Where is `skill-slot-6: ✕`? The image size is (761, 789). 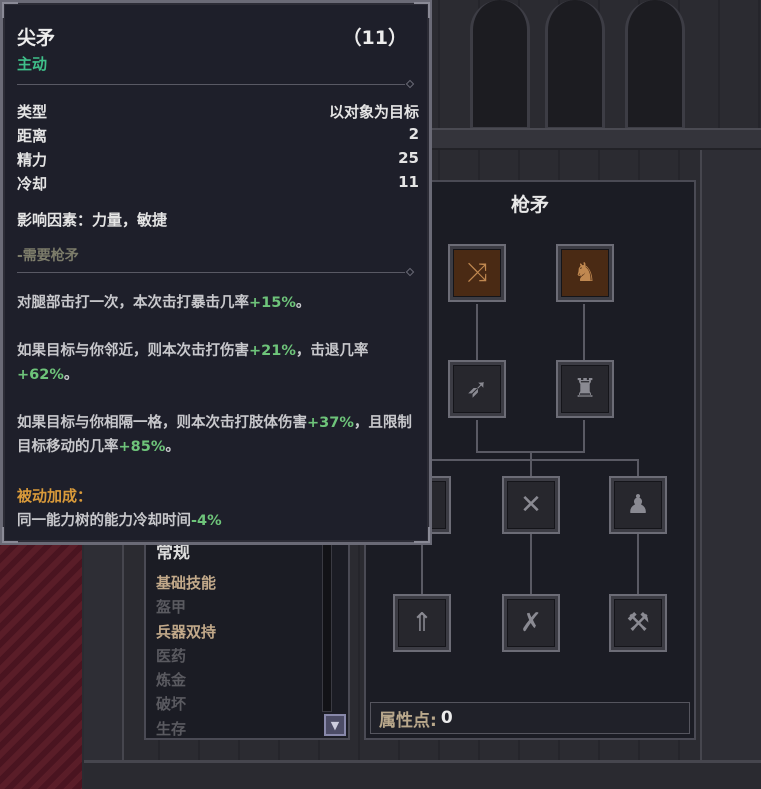
skill-slot-6: ✕ is located at coordinates (531, 505).